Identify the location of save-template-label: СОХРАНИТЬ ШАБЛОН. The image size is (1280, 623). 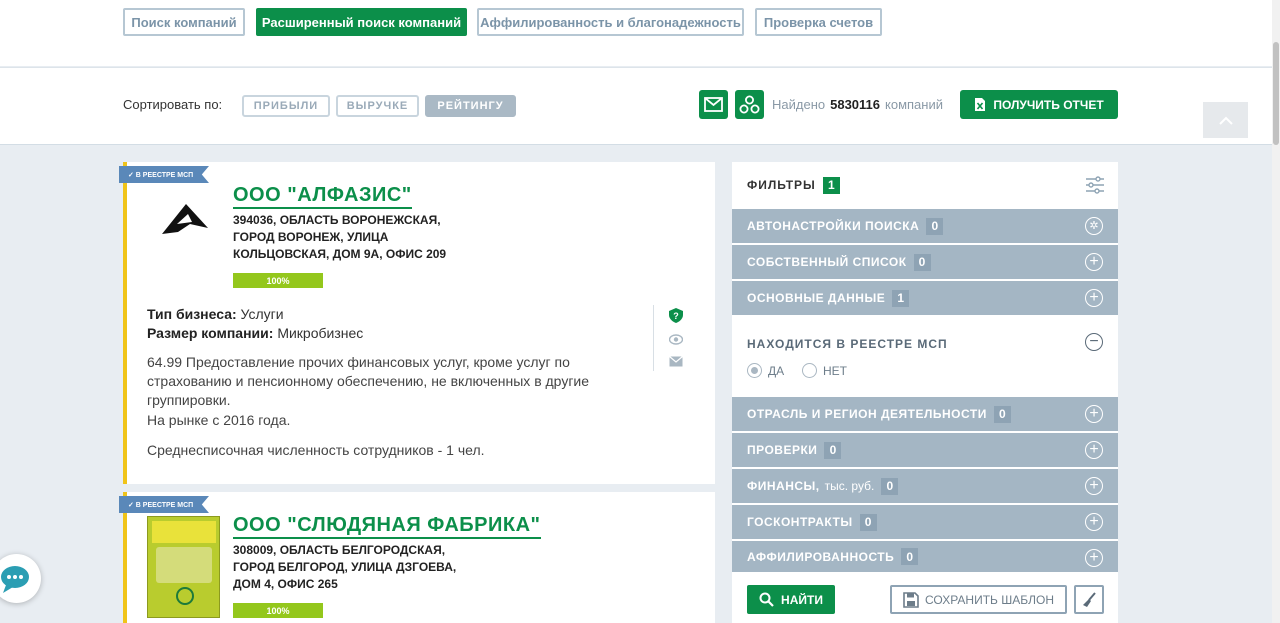
(989, 599).